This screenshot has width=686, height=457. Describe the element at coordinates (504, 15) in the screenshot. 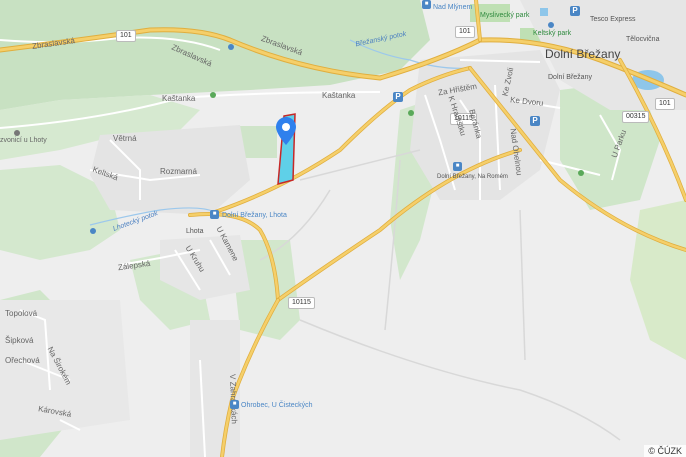

I see `poi-label-myslivecky-park: Myslivecký park` at that location.